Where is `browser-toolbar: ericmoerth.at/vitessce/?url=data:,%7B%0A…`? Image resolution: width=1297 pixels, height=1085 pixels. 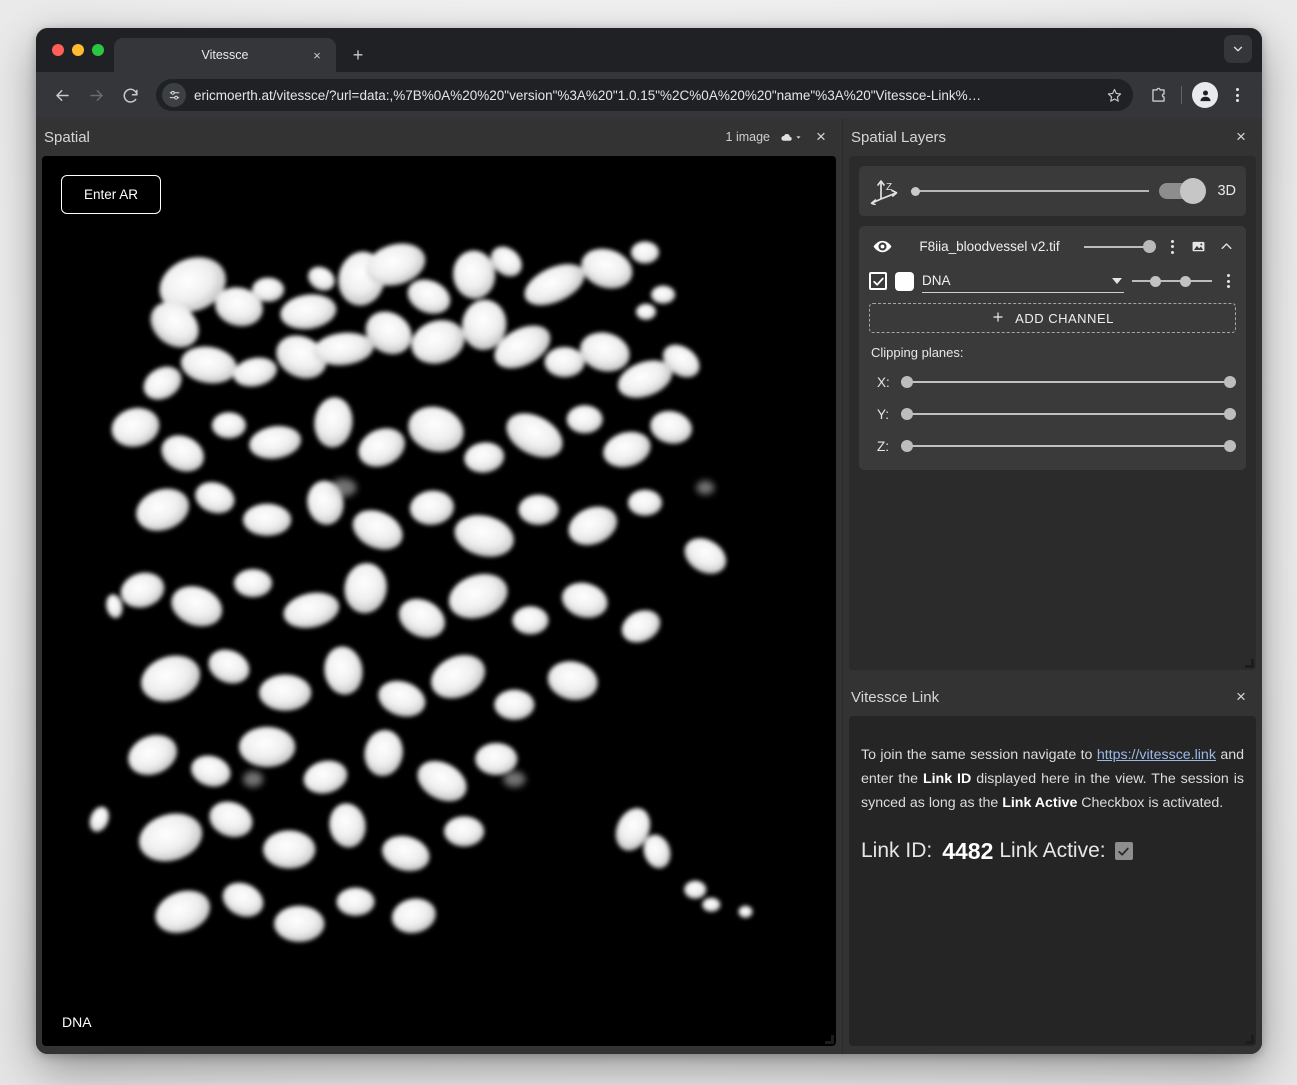
browser-toolbar: ericmoerth.at/vitessce/?url=data:,%7B%0A… is located at coordinates (649, 95).